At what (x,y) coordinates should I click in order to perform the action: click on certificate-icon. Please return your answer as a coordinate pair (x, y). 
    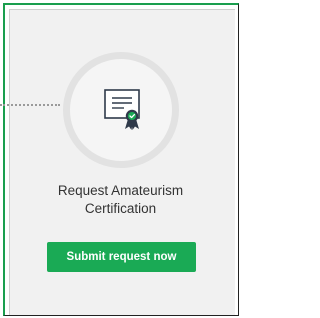
    Looking at the image, I should click on (122, 109).